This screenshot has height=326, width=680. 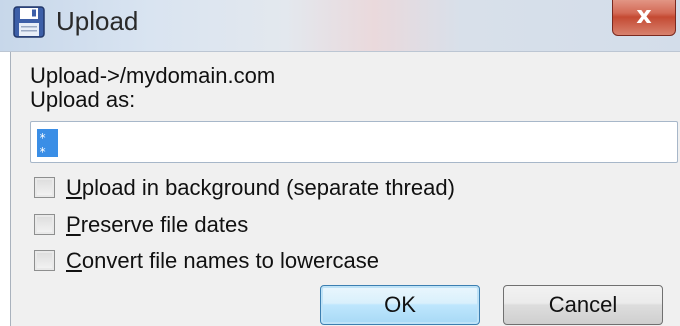 I want to click on text-selection-highlight: * *, so click(x=47, y=144).